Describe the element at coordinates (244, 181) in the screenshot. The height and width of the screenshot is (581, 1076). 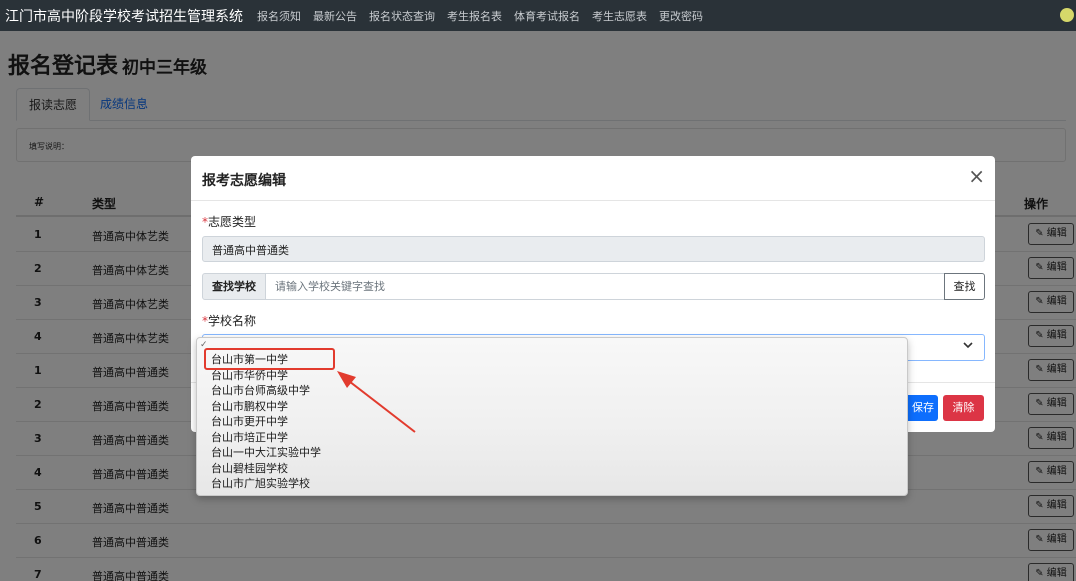
I see `modal-title: 报考志愿编辑` at that location.